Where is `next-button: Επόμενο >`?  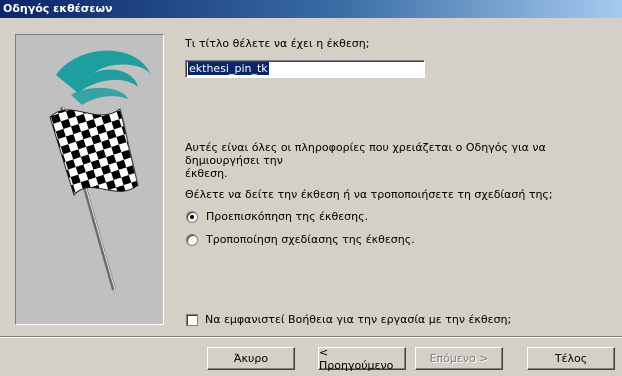 next-button: Επόμενο > is located at coordinates (459, 358).